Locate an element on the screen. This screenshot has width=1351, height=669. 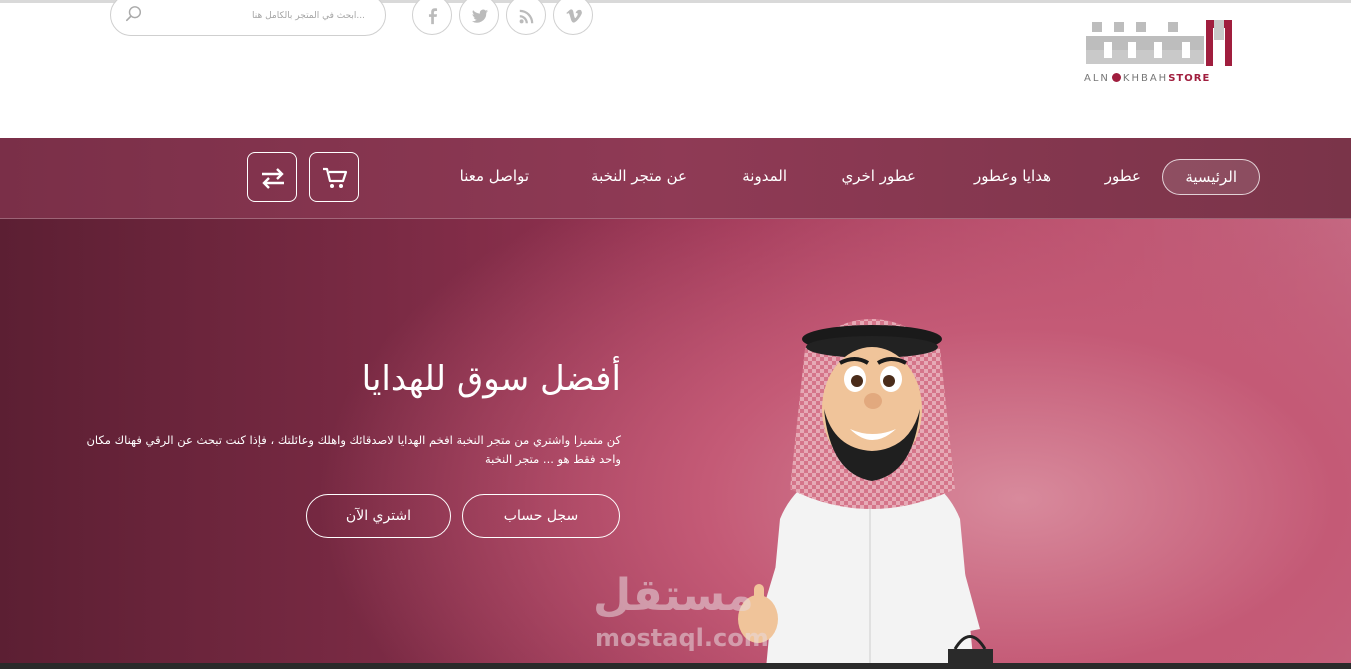
logo-text-mid: KHBAH is located at coordinates (1145, 78).